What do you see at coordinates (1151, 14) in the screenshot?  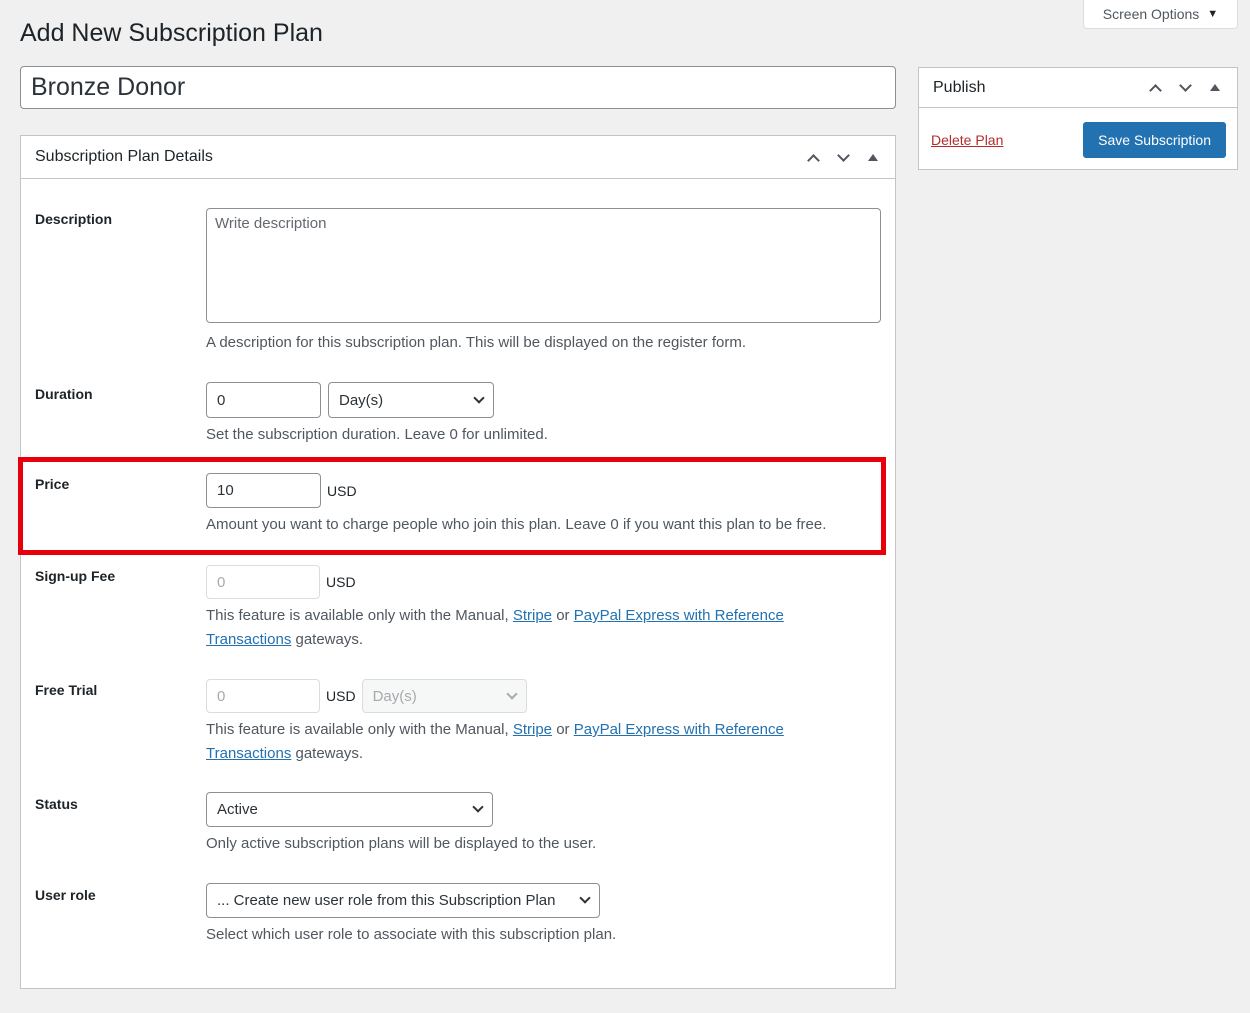 I see `screen-options-label: Screen Options` at bounding box center [1151, 14].